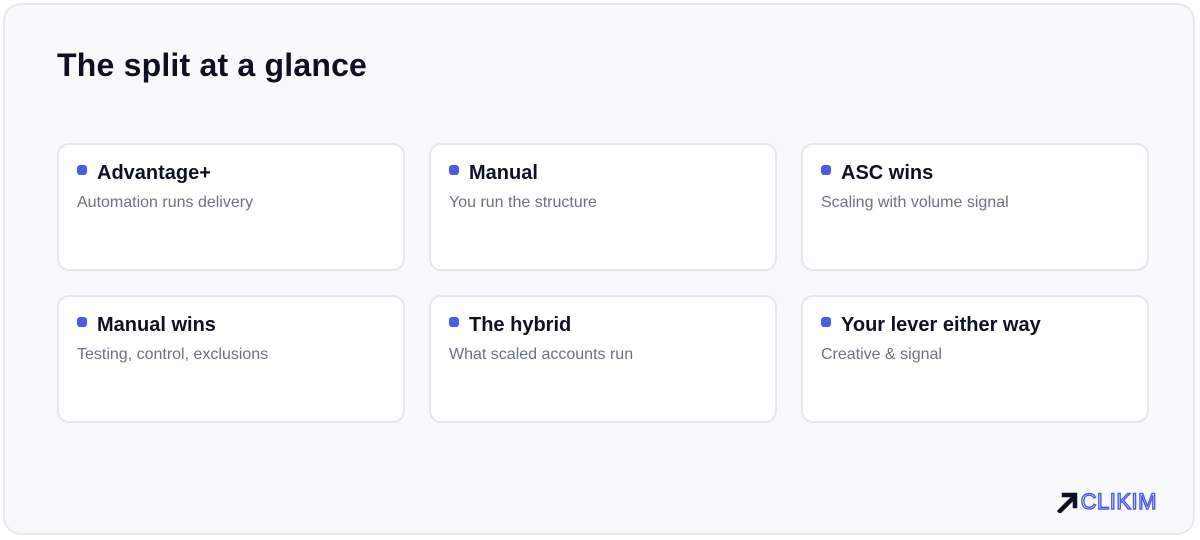  I want to click on card-header: ASC wins, so click(975, 173).